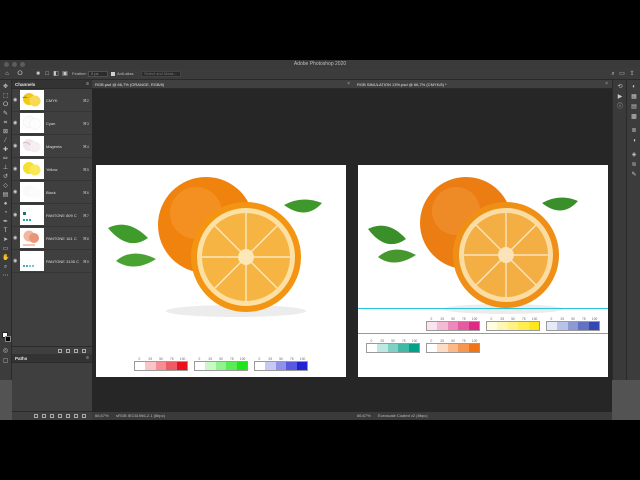  Describe the element at coordinates (5, 177) in the screenshot. I see `history-brush-icon: ↺` at that location.